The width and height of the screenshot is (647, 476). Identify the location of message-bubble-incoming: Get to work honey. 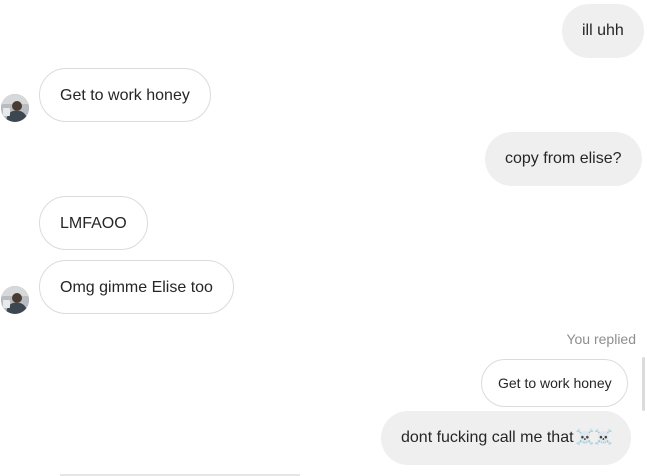
(125, 95).